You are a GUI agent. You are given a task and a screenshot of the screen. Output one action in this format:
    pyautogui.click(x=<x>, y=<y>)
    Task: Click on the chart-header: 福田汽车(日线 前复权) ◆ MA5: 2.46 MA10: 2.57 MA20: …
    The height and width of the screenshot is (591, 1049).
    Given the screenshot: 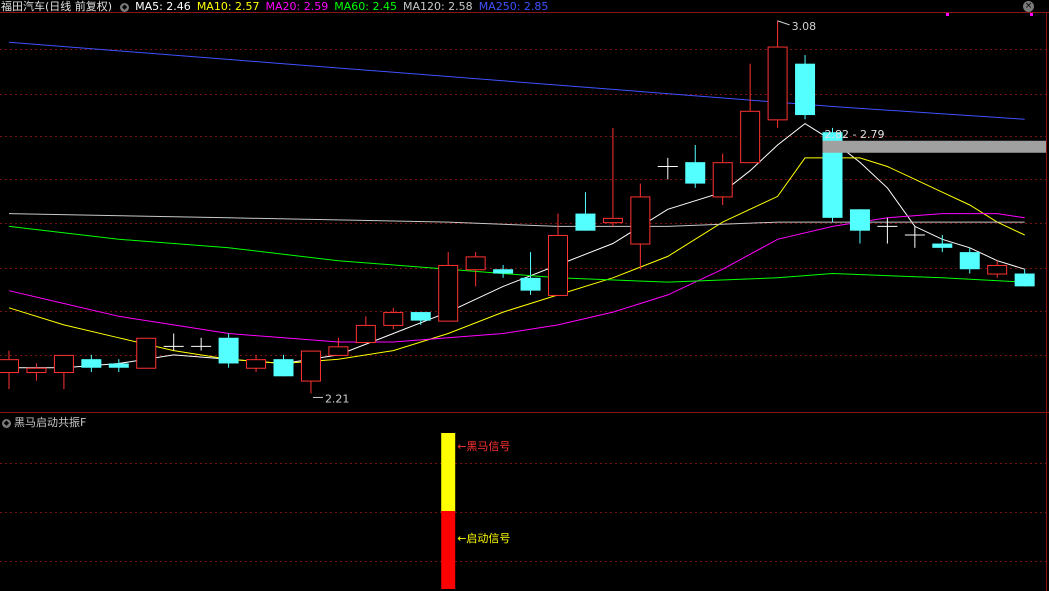 What is the action you would take?
    pyautogui.click(x=277, y=7)
    